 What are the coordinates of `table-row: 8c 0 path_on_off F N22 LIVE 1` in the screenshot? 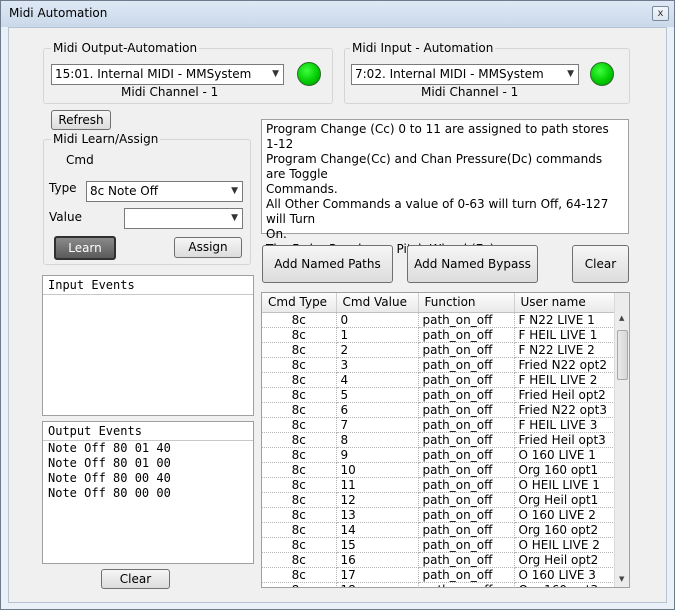 It's located at (438, 320).